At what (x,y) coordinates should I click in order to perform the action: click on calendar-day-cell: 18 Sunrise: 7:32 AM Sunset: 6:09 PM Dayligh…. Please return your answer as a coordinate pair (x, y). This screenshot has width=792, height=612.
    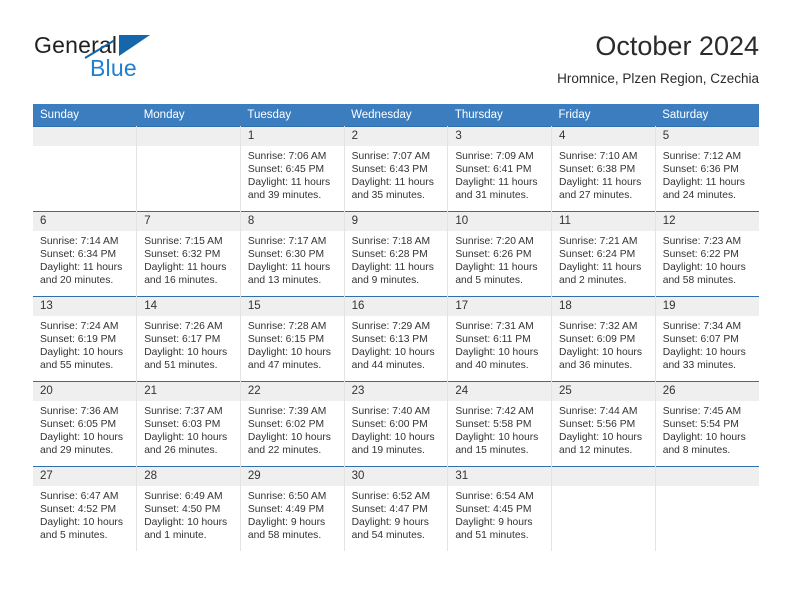
    Looking at the image, I should click on (603, 339).